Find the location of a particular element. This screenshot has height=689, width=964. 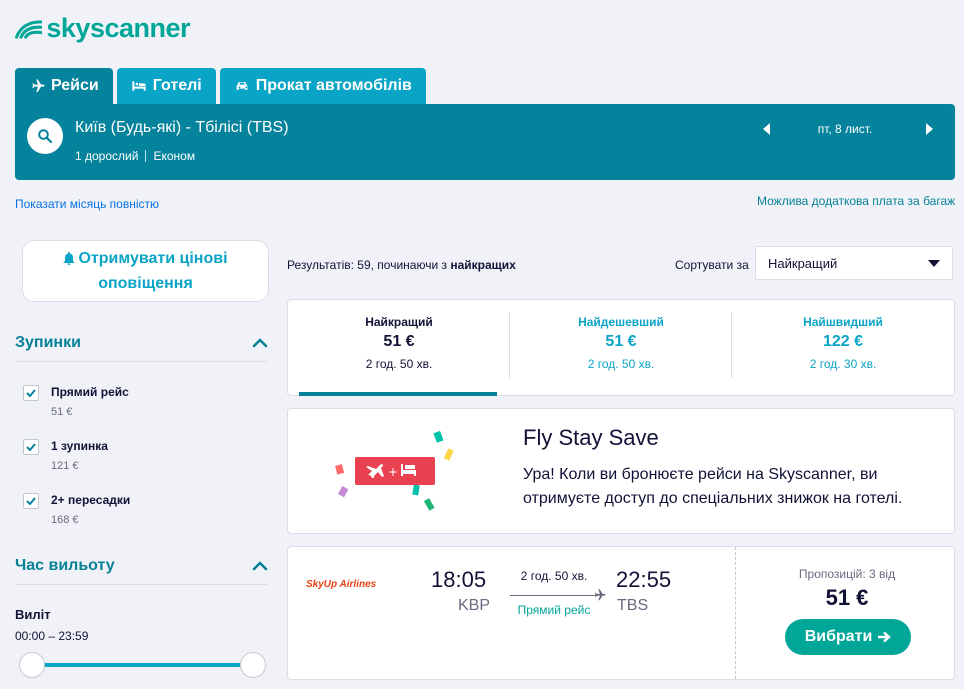

one-stop-checkbox is located at coordinates (31, 447).